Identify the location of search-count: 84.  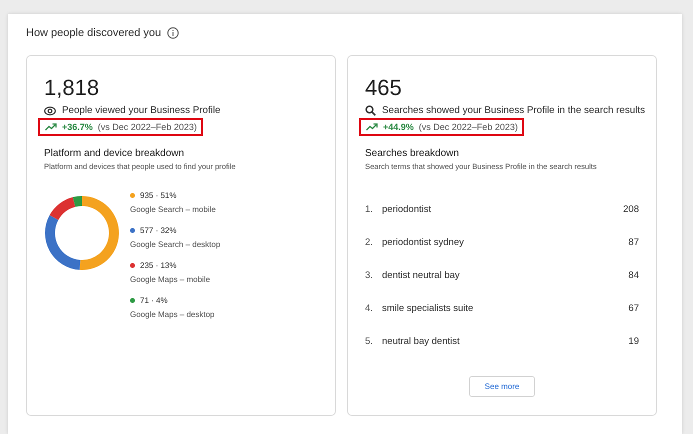
(633, 275).